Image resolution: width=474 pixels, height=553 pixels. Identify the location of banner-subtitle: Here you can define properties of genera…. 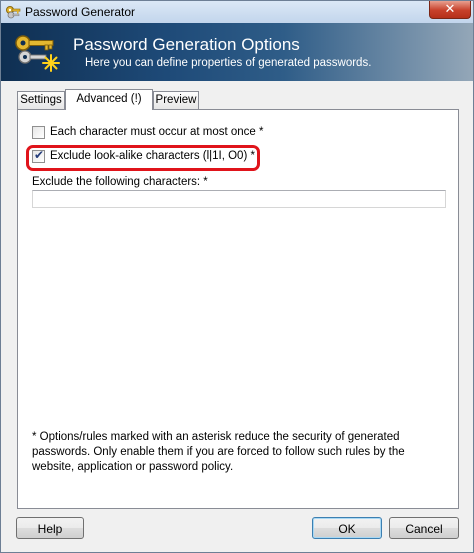
(228, 63).